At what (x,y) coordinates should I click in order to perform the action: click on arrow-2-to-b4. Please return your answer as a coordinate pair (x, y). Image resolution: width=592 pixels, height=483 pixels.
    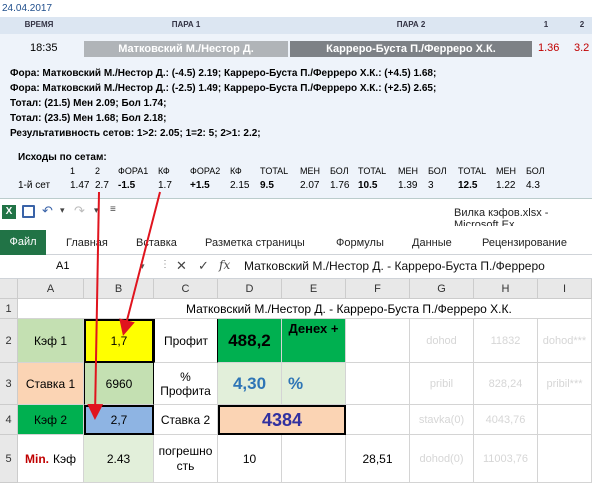
    Looking at the image, I should click on (95, 305).